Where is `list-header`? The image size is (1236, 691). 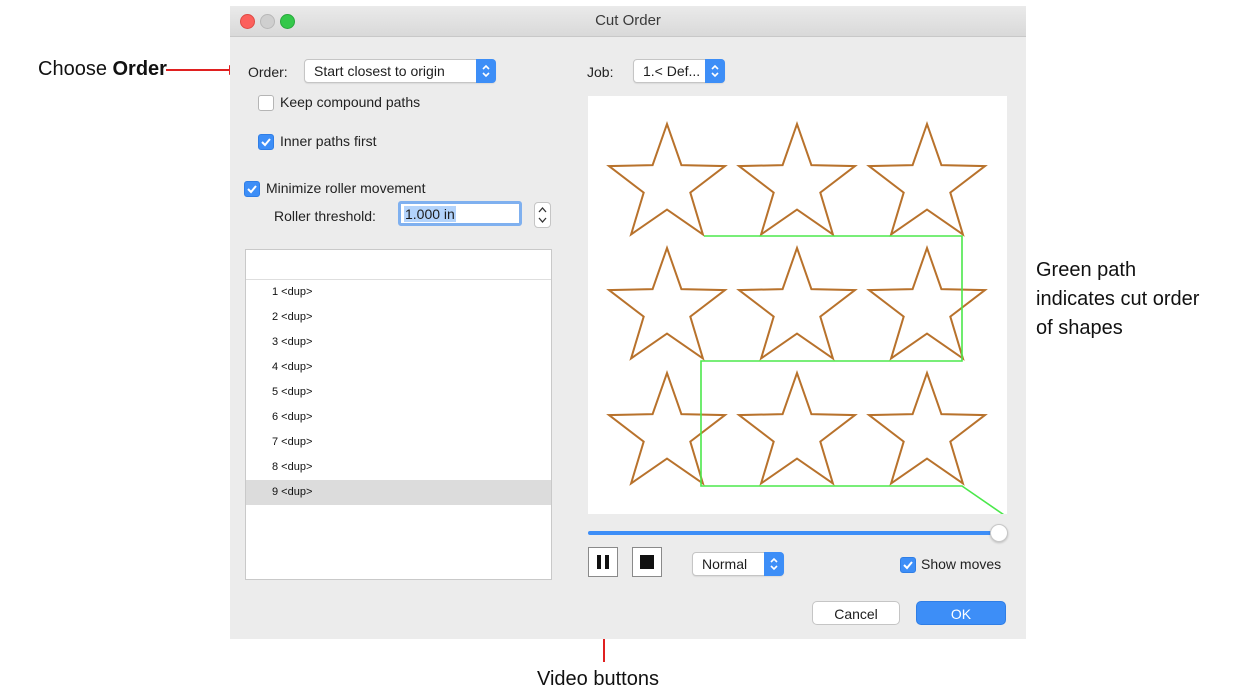 list-header is located at coordinates (398, 265).